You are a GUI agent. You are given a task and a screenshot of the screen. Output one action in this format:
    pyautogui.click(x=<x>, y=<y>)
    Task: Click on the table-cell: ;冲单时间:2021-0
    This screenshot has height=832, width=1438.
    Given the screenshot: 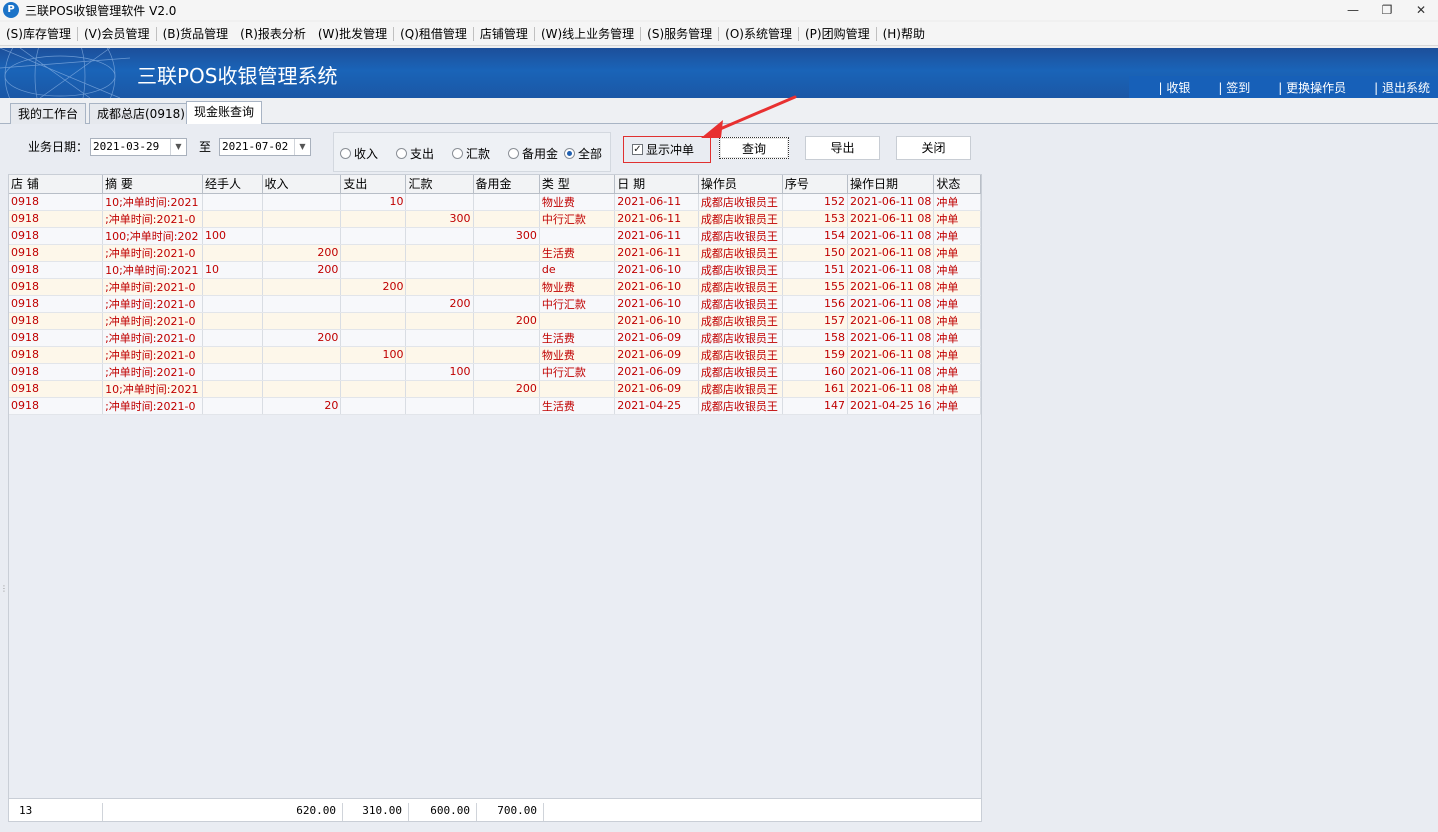 What is the action you would take?
    pyautogui.click(x=153, y=372)
    